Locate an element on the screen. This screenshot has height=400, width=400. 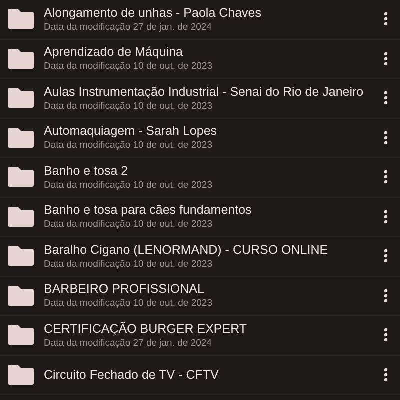
folder-name: Baralho Cigano (LENORMAND) - CURSO ONLINE is located at coordinates (186, 250).